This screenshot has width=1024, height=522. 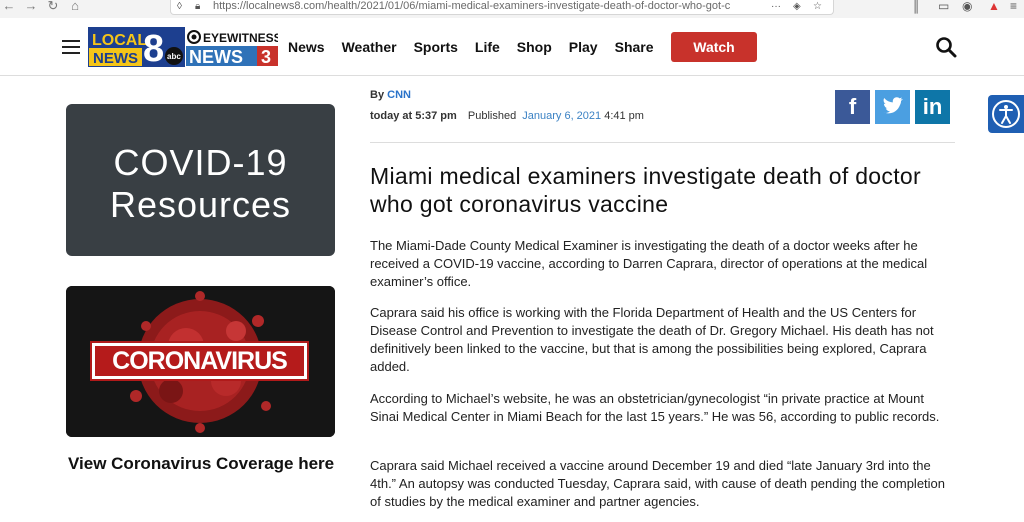 I want to click on search-icon, so click(x=946, y=47).